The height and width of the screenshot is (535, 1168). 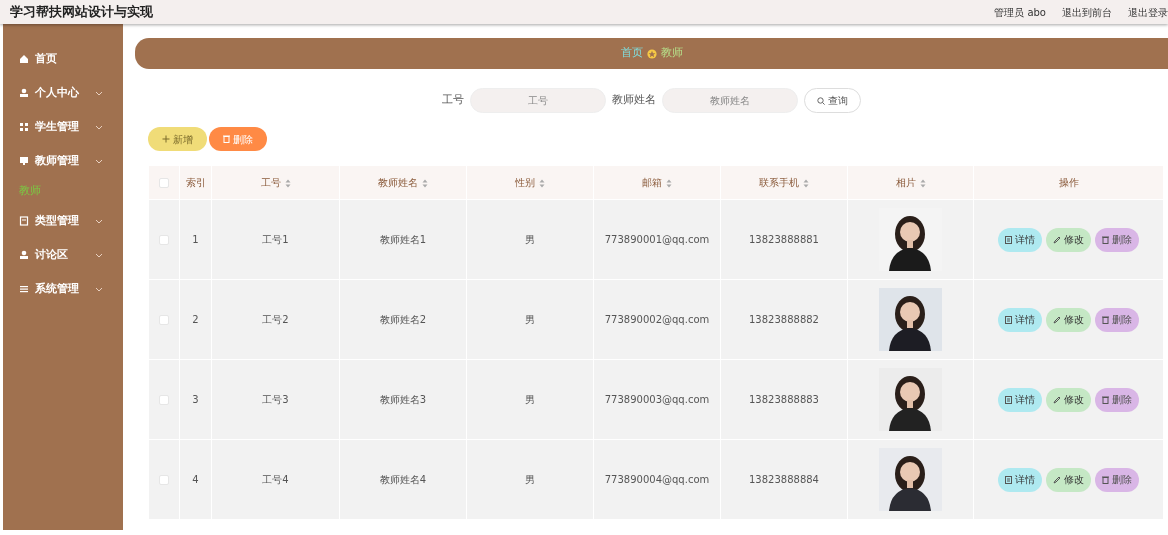 I want to click on header-link: 退出到前台, so click(x=1087, y=12).